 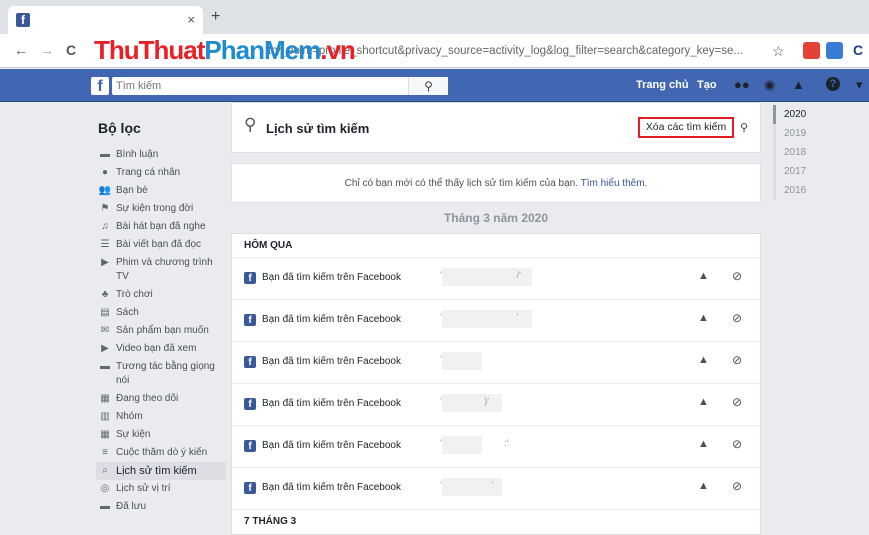 I want to click on year-link: 2017, so click(x=789, y=171).